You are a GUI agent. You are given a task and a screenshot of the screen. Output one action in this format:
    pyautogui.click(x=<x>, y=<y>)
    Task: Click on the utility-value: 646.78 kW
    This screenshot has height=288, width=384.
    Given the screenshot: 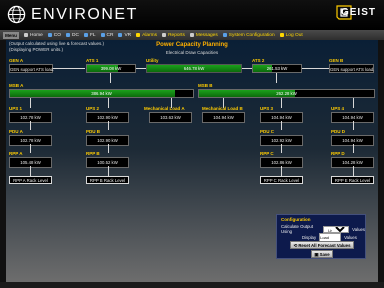 What is the action you would take?
    pyautogui.click(x=194, y=68)
    